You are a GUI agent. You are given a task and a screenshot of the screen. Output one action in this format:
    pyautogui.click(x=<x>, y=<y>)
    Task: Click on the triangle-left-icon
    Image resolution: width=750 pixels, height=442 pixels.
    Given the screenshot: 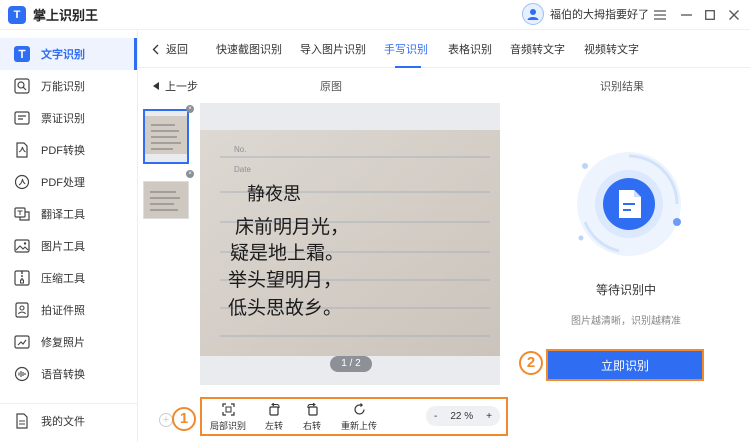 What is the action you would take?
    pyautogui.click(x=156, y=86)
    